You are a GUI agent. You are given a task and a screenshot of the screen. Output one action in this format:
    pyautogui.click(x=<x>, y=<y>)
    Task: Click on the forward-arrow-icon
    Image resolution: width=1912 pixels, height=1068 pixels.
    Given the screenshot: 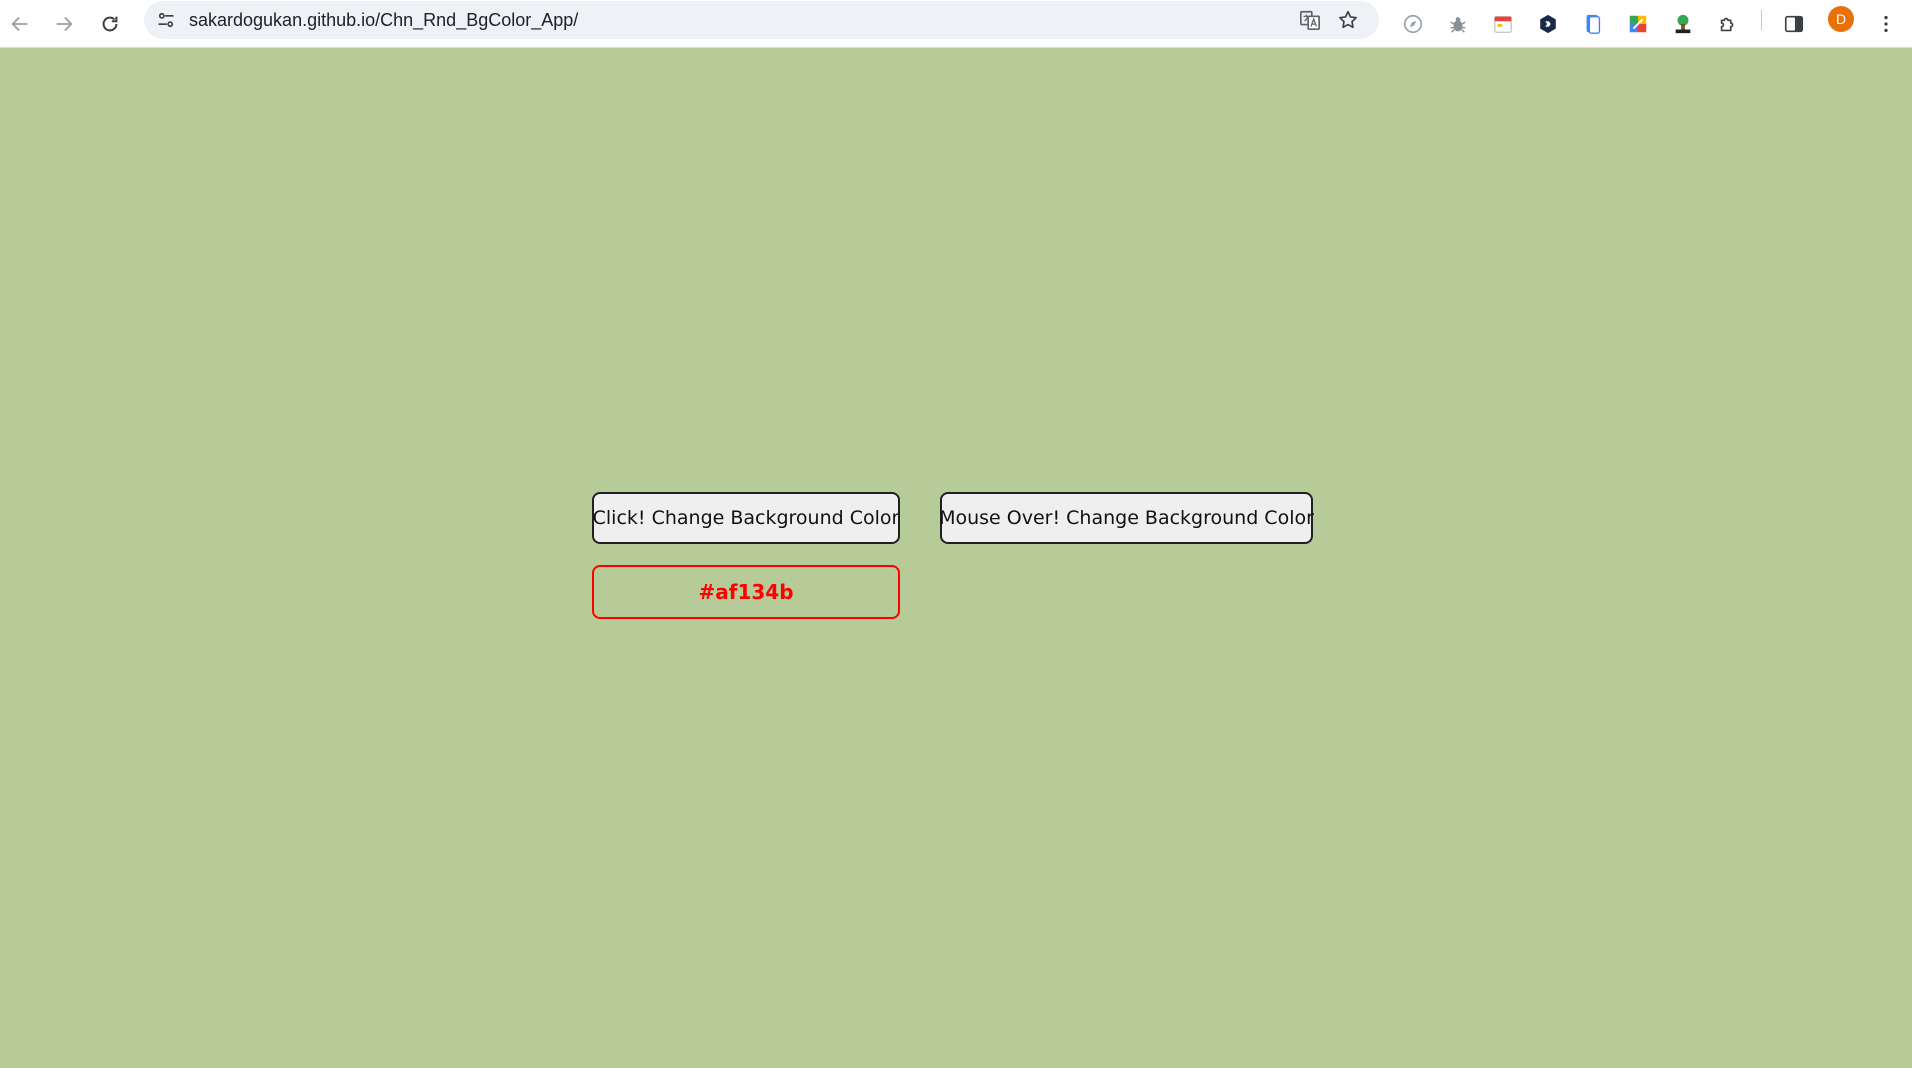 What is the action you would take?
    pyautogui.click(x=64, y=24)
    